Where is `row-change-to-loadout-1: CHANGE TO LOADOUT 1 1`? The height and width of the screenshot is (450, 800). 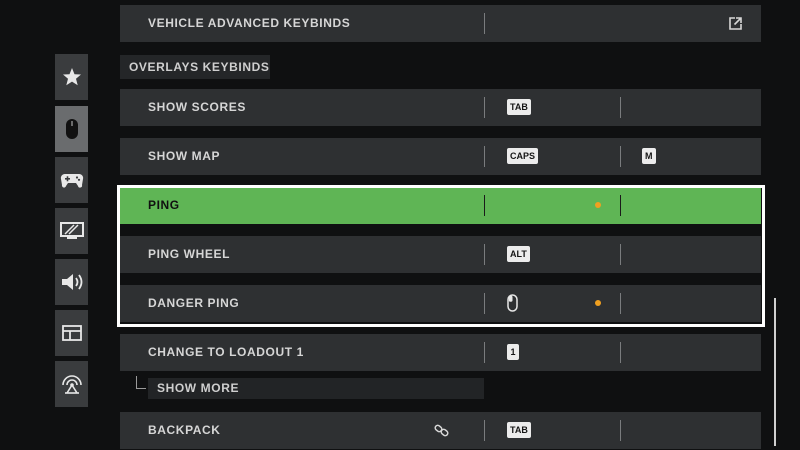
row-change-to-loadout-1: CHANGE TO LOADOUT 1 1 is located at coordinates (440, 352).